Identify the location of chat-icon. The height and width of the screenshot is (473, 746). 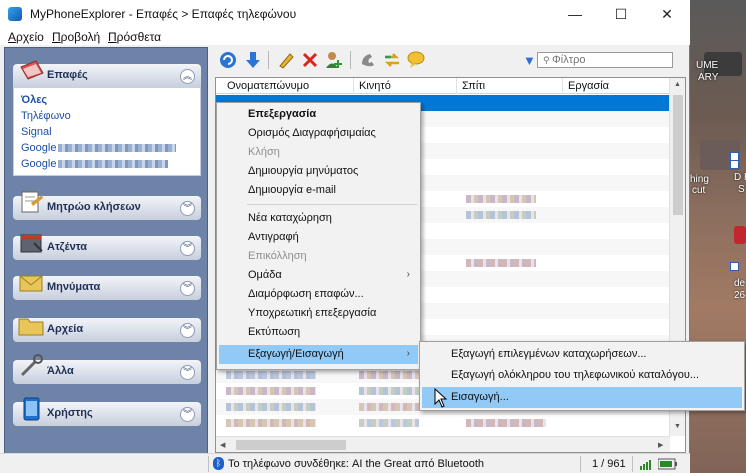
(416, 60).